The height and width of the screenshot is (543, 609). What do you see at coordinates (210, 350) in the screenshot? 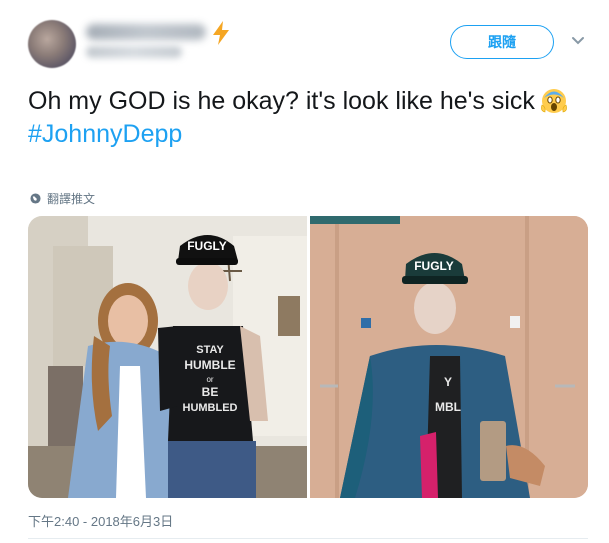
I see `shirt-line-1: STAY` at bounding box center [210, 350].